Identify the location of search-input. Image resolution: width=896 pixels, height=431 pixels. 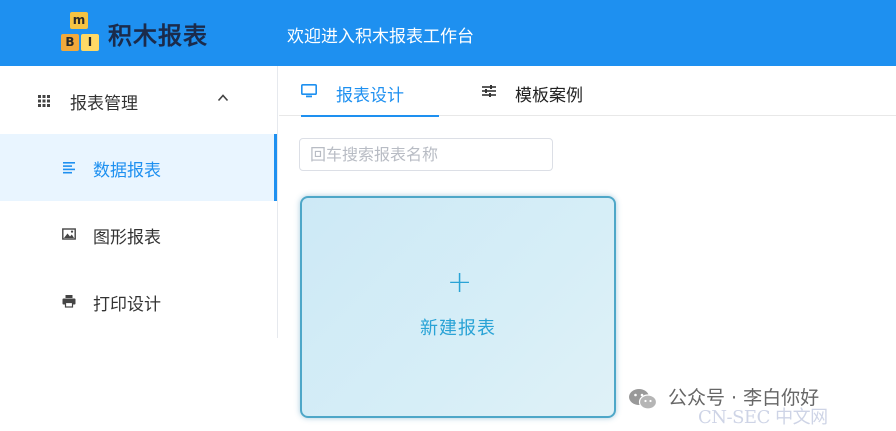
(426, 154).